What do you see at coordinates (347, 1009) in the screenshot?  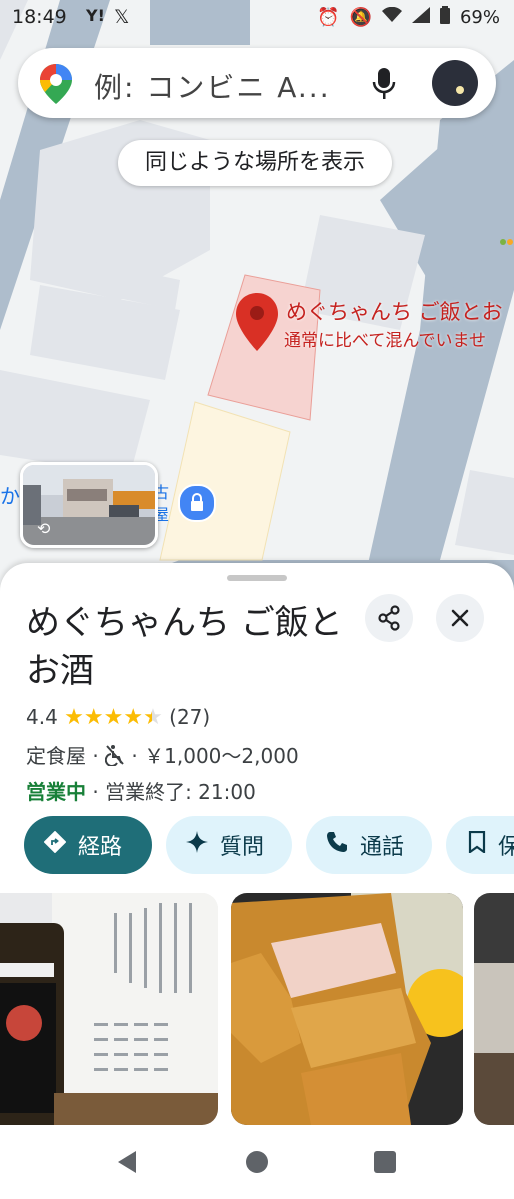 I see `photo-tonkatsu` at bounding box center [347, 1009].